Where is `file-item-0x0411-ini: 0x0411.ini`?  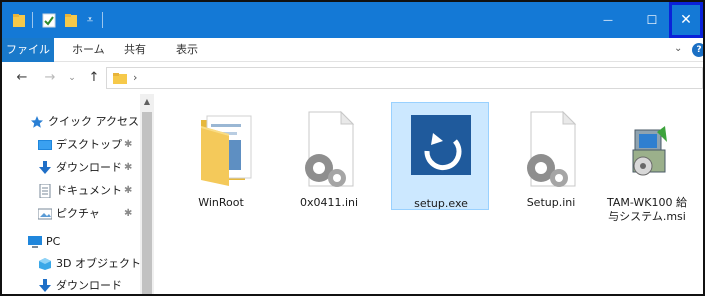 file-item-0x0411-ini: 0x0411.ini is located at coordinates (329, 156).